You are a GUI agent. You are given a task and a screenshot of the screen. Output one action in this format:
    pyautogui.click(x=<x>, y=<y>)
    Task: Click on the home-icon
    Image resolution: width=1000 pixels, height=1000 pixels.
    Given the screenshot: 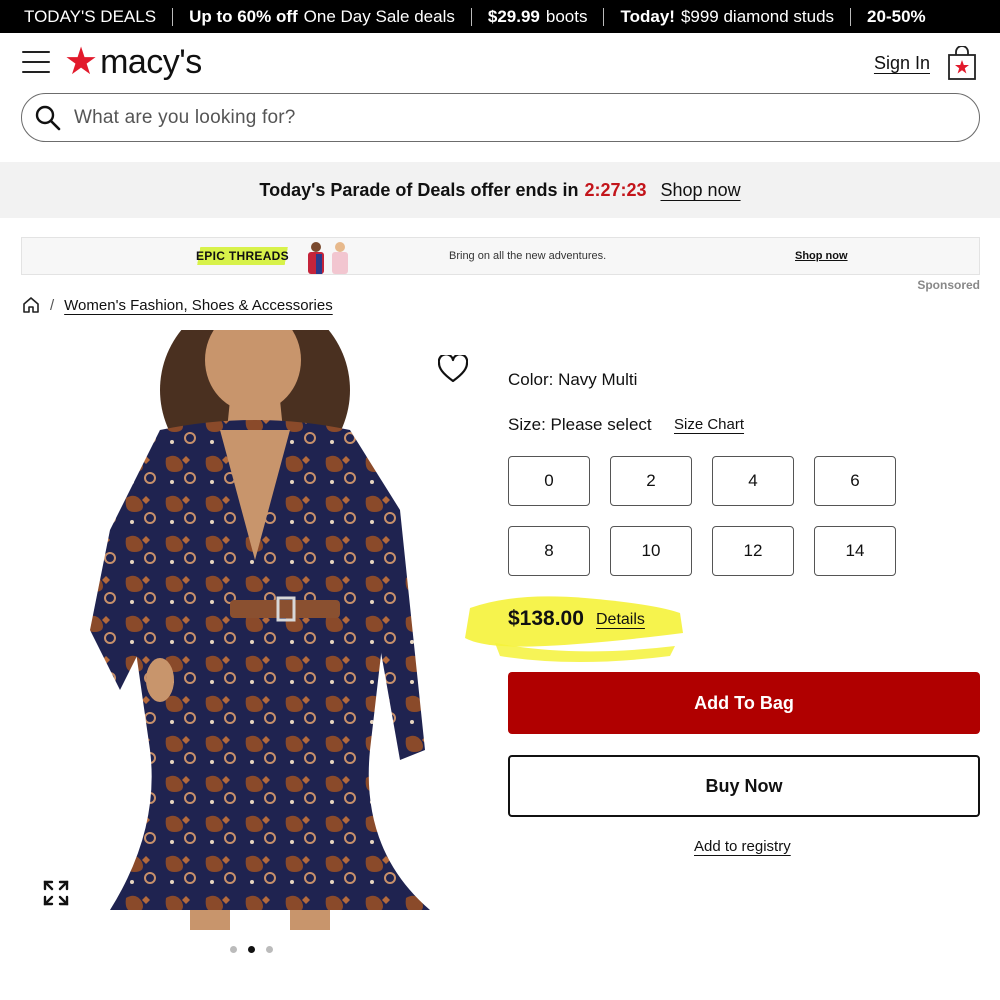 What is the action you would take?
    pyautogui.click(x=31, y=305)
    